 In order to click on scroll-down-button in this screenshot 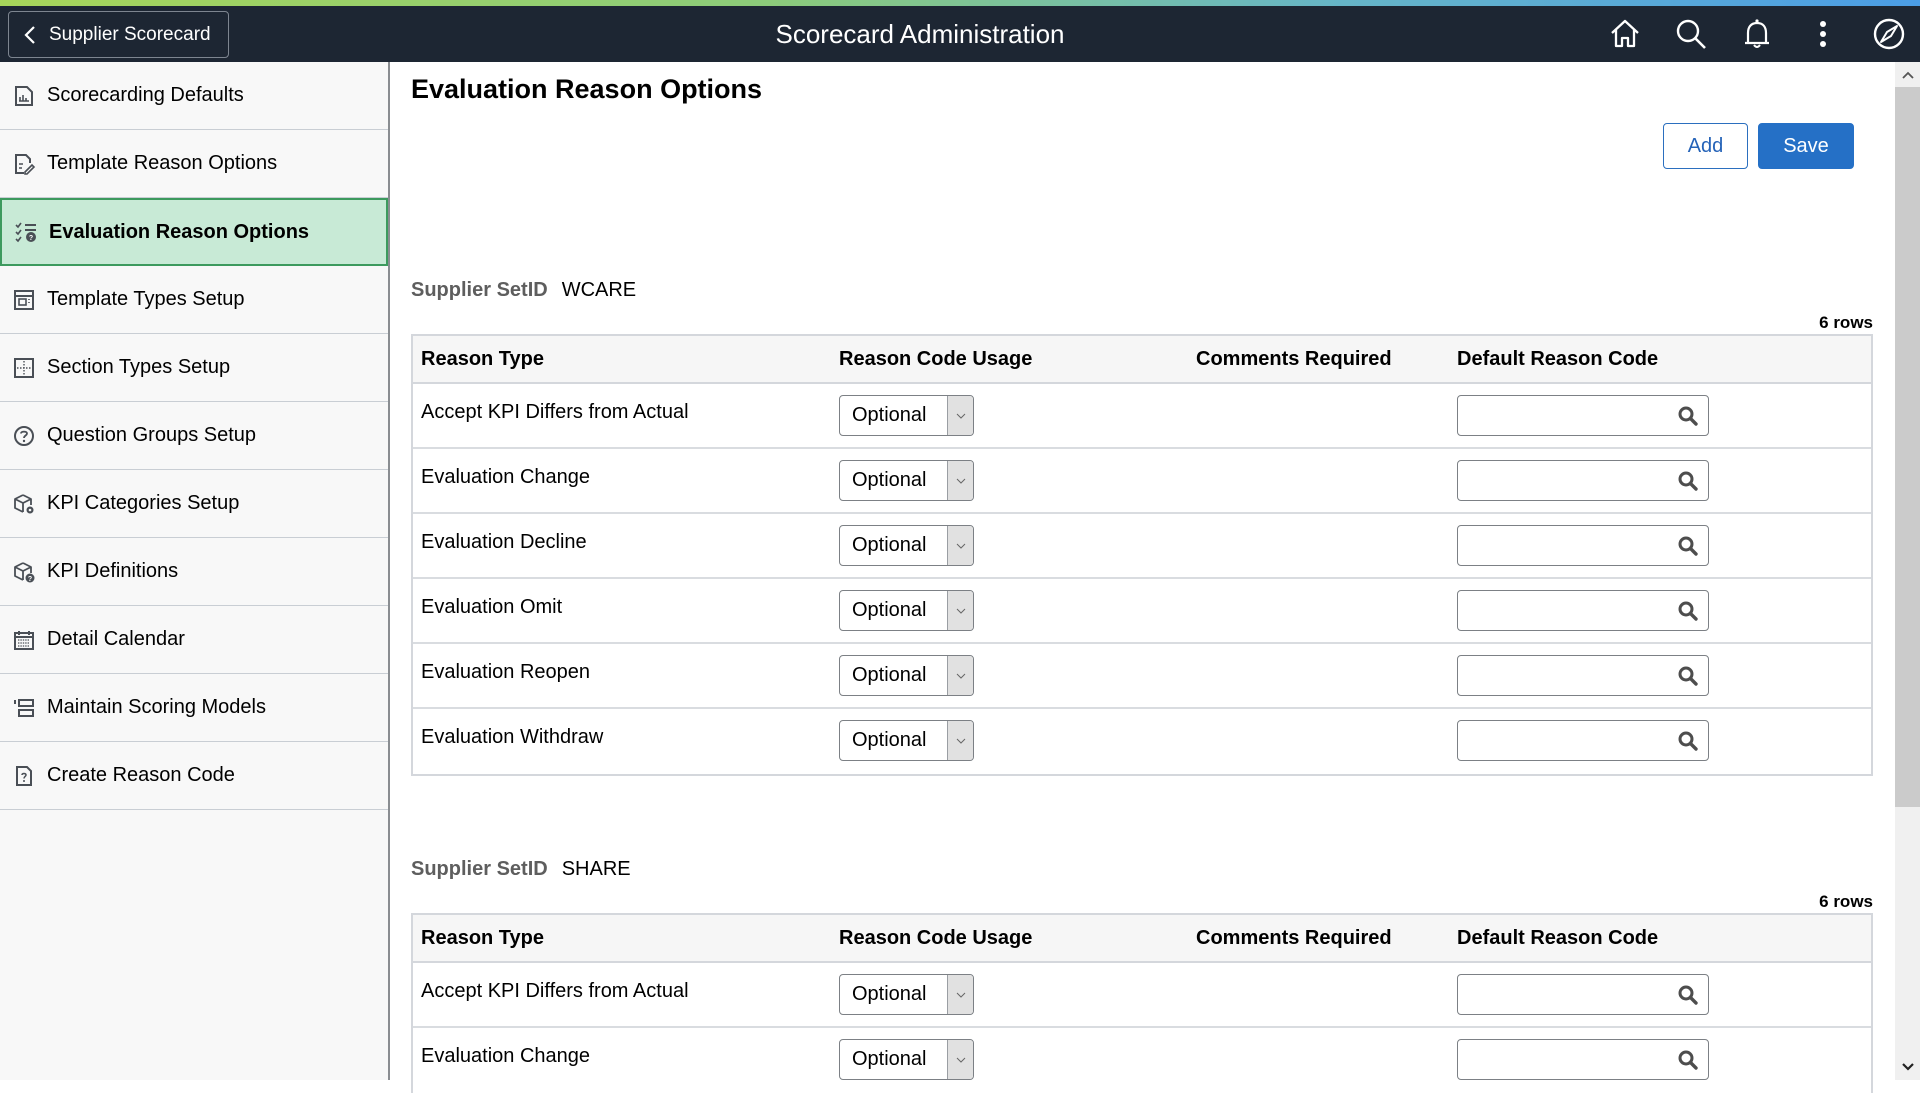, I will do `click(1907, 1067)`.